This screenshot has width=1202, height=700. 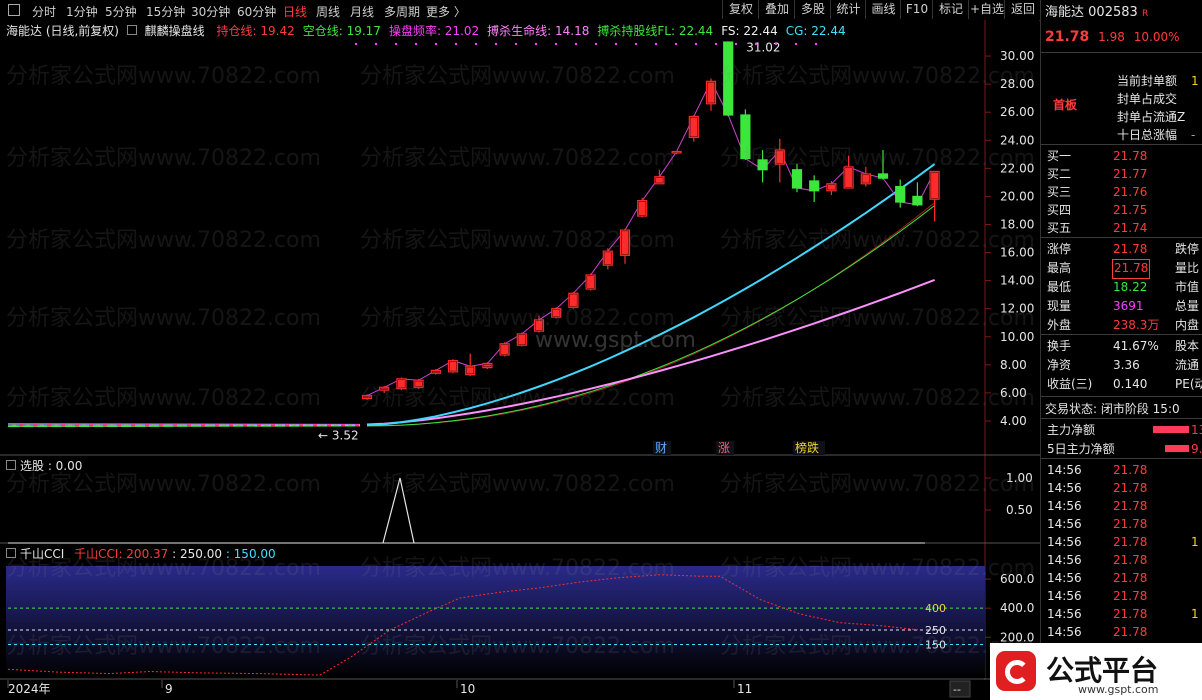 What do you see at coordinates (1096, 671) in the screenshot?
I see `gspt-logo: 公式平台 www.gspt.com` at bounding box center [1096, 671].